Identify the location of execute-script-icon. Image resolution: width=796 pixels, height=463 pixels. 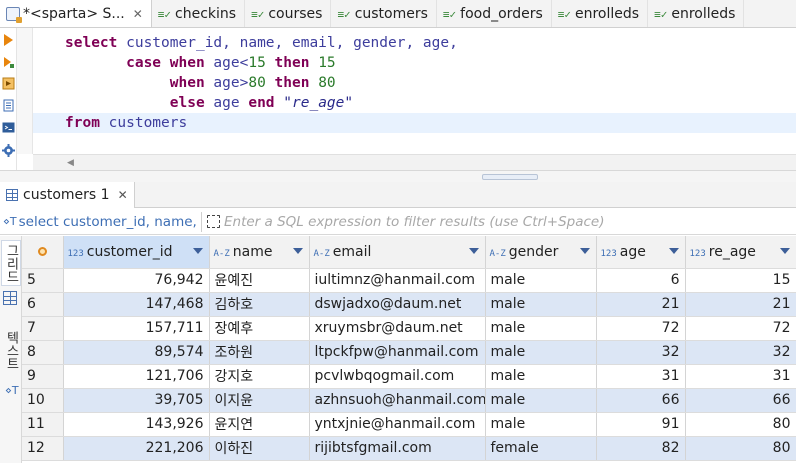
(8, 62).